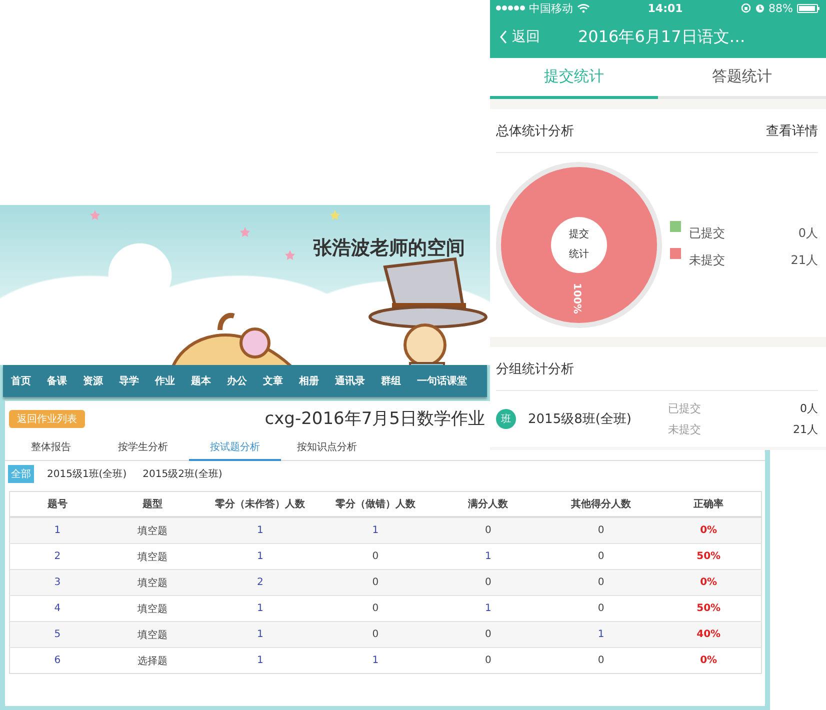 The height and width of the screenshot is (710, 826). What do you see at coordinates (506, 419) in the screenshot?
I see `class-badge: 班` at bounding box center [506, 419].